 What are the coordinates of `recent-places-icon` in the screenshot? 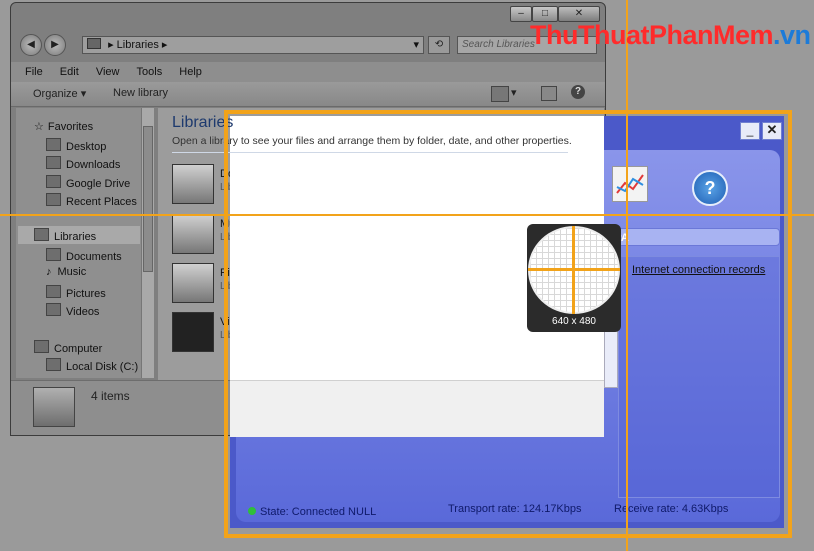 It's located at (53, 199).